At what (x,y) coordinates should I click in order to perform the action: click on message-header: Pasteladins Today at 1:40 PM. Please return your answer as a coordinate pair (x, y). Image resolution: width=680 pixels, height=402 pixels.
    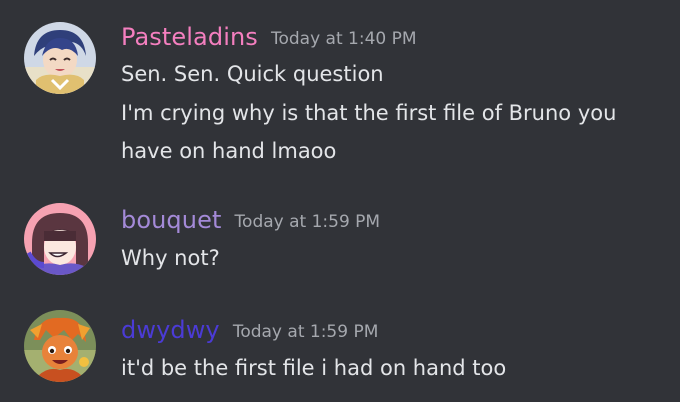
    Looking at the image, I should click on (269, 37).